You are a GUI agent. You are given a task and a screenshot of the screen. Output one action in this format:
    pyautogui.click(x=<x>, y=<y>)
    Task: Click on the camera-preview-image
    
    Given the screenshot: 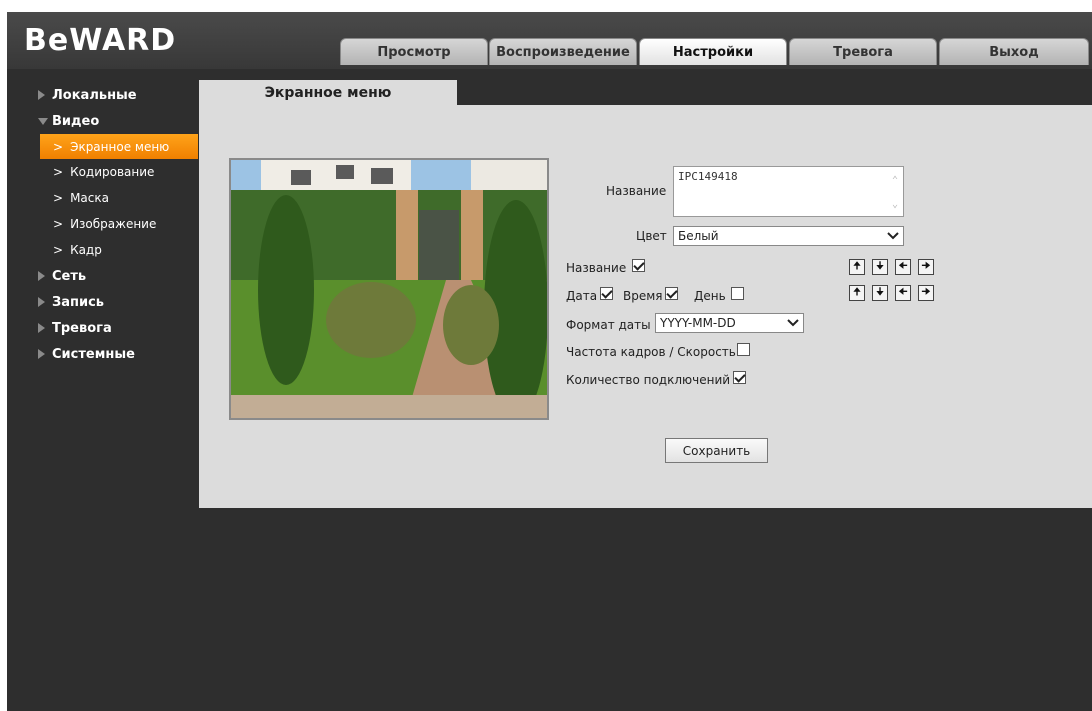 What is the action you would take?
    pyautogui.click(x=389, y=289)
    